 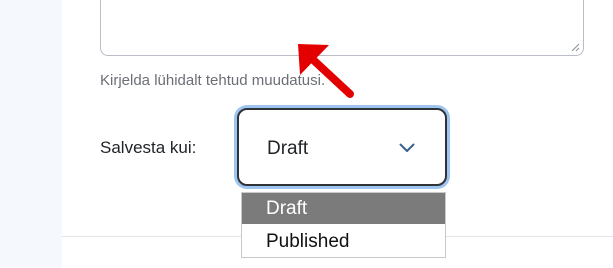 I want to click on chevron-down-icon, so click(x=407, y=147).